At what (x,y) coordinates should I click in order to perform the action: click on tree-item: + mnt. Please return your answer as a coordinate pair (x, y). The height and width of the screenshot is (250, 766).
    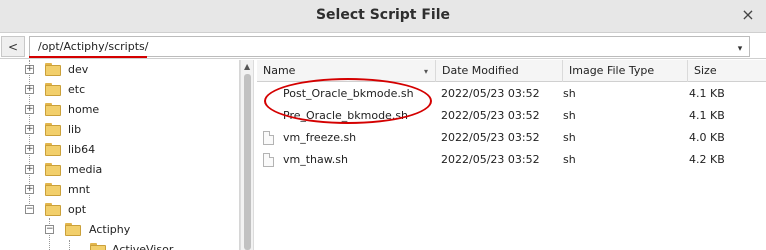
    Looking at the image, I should click on (119, 190).